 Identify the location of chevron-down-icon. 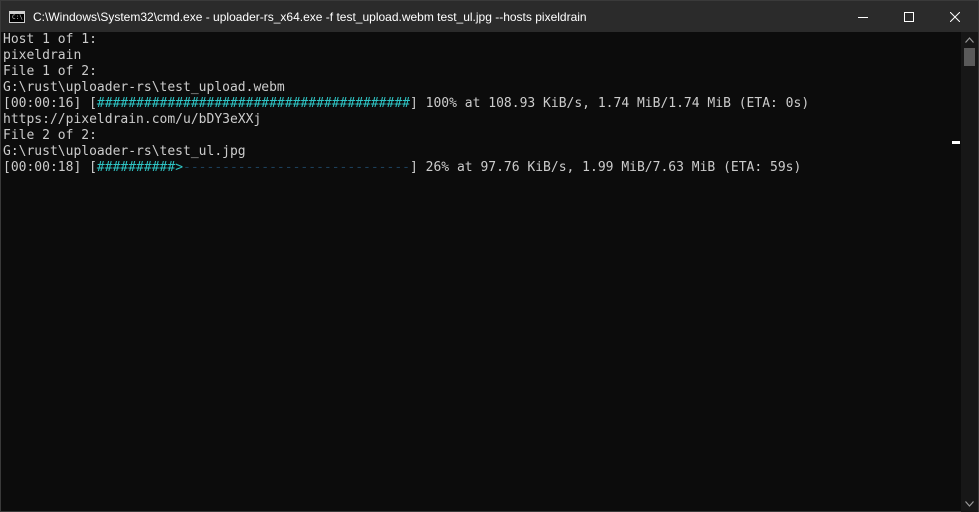
(969, 504).